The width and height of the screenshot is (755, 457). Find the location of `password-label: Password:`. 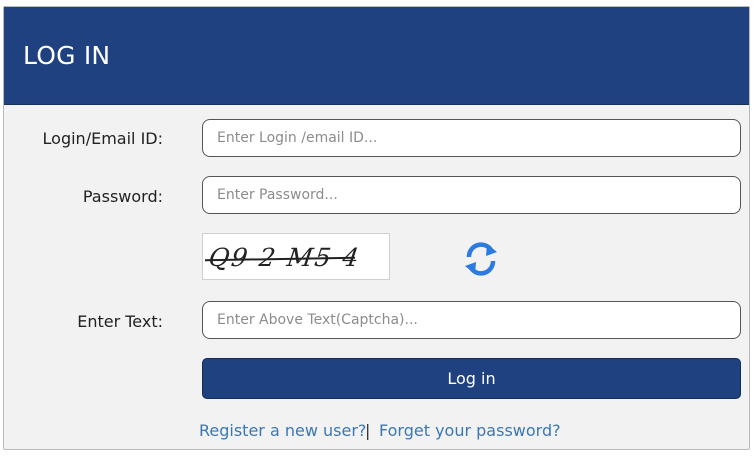

password-label: Password: is located at coordinates (122, 196).